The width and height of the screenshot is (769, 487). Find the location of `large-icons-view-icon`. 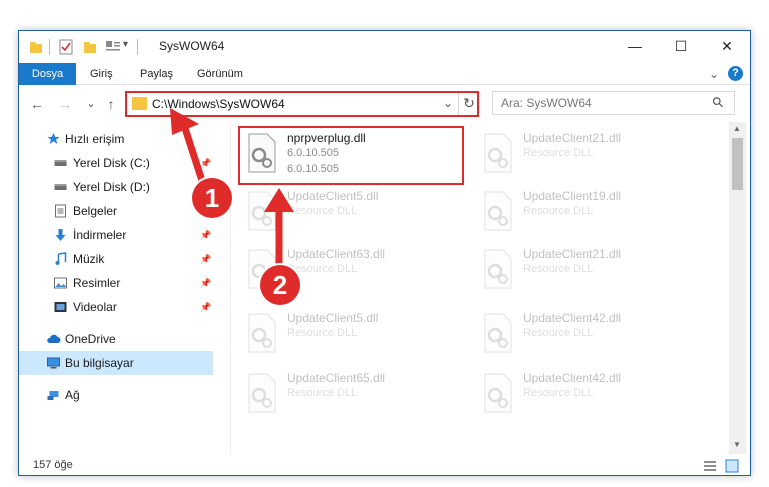

large-icons-view-icon is located at coordinates (732, 466).